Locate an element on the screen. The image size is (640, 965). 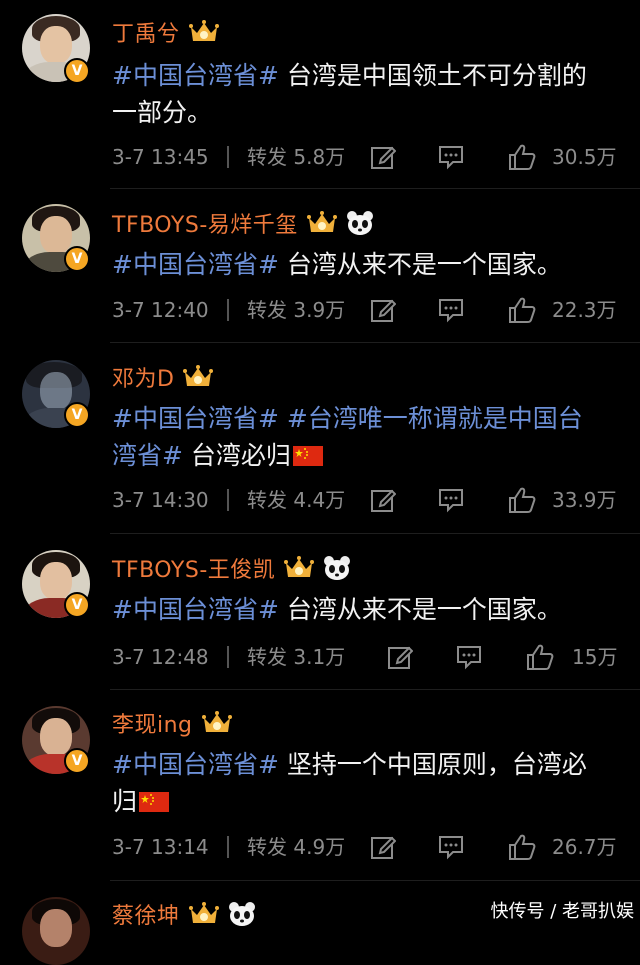
username: TFBOYS-王俊凯 is located at coordinates (193, 568).